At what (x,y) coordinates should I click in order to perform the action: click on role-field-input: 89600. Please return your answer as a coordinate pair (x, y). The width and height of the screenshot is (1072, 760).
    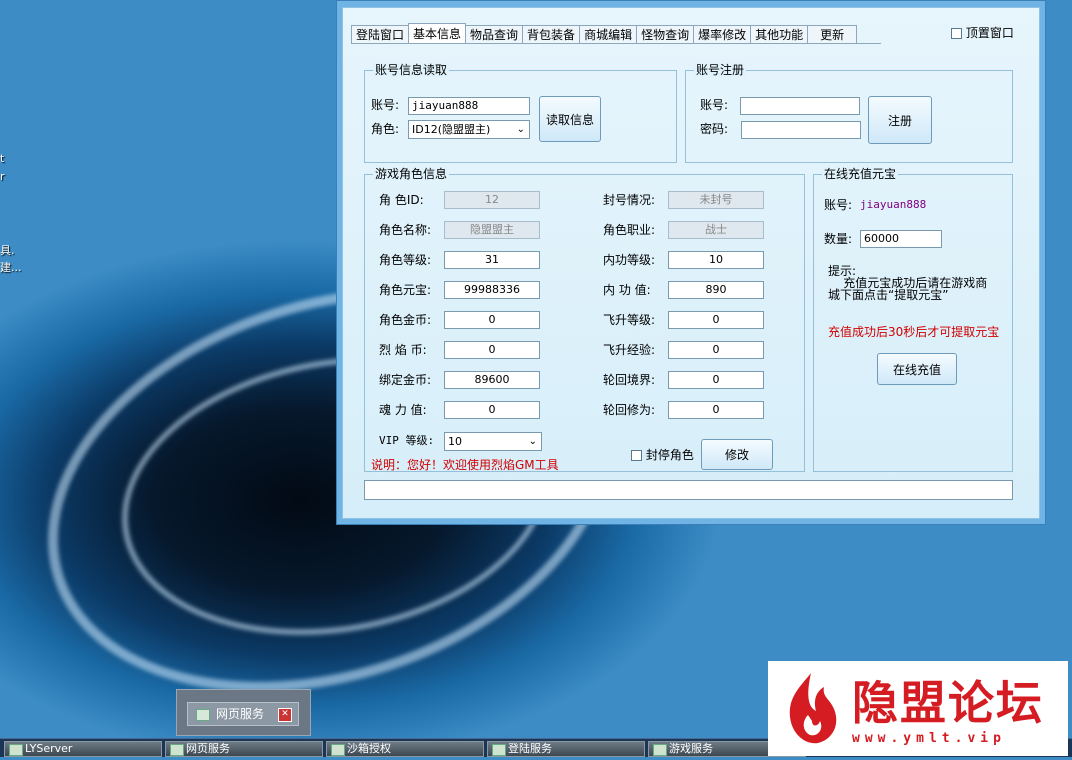
    Looking at the image, I should click on (492, 380).